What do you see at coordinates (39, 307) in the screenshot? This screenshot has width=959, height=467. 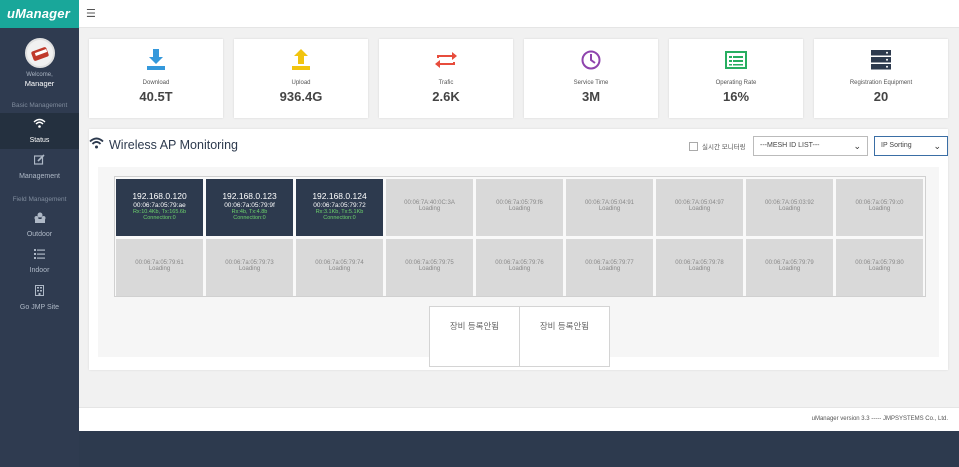 I see `sidebar-item-label: Go JMP Site` at bounding box center [39, 307].